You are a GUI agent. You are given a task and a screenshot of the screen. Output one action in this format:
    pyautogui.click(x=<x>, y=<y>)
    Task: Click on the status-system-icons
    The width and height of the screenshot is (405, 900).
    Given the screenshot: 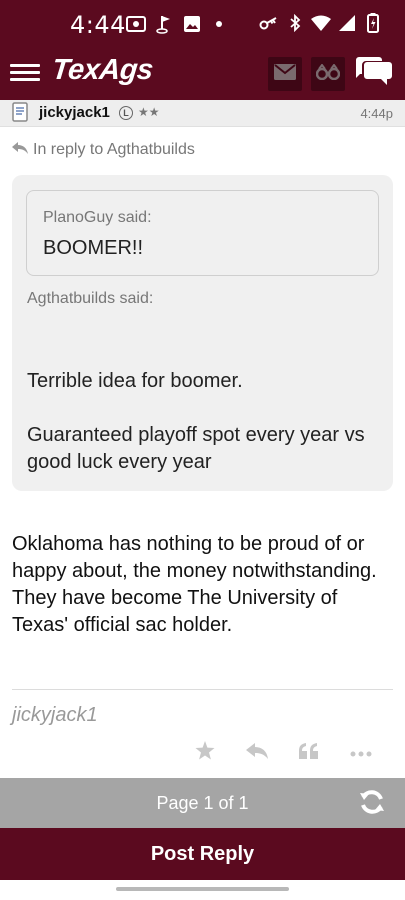 What is the action you would take?
    pyautogui.click(x=321, y=23)
    